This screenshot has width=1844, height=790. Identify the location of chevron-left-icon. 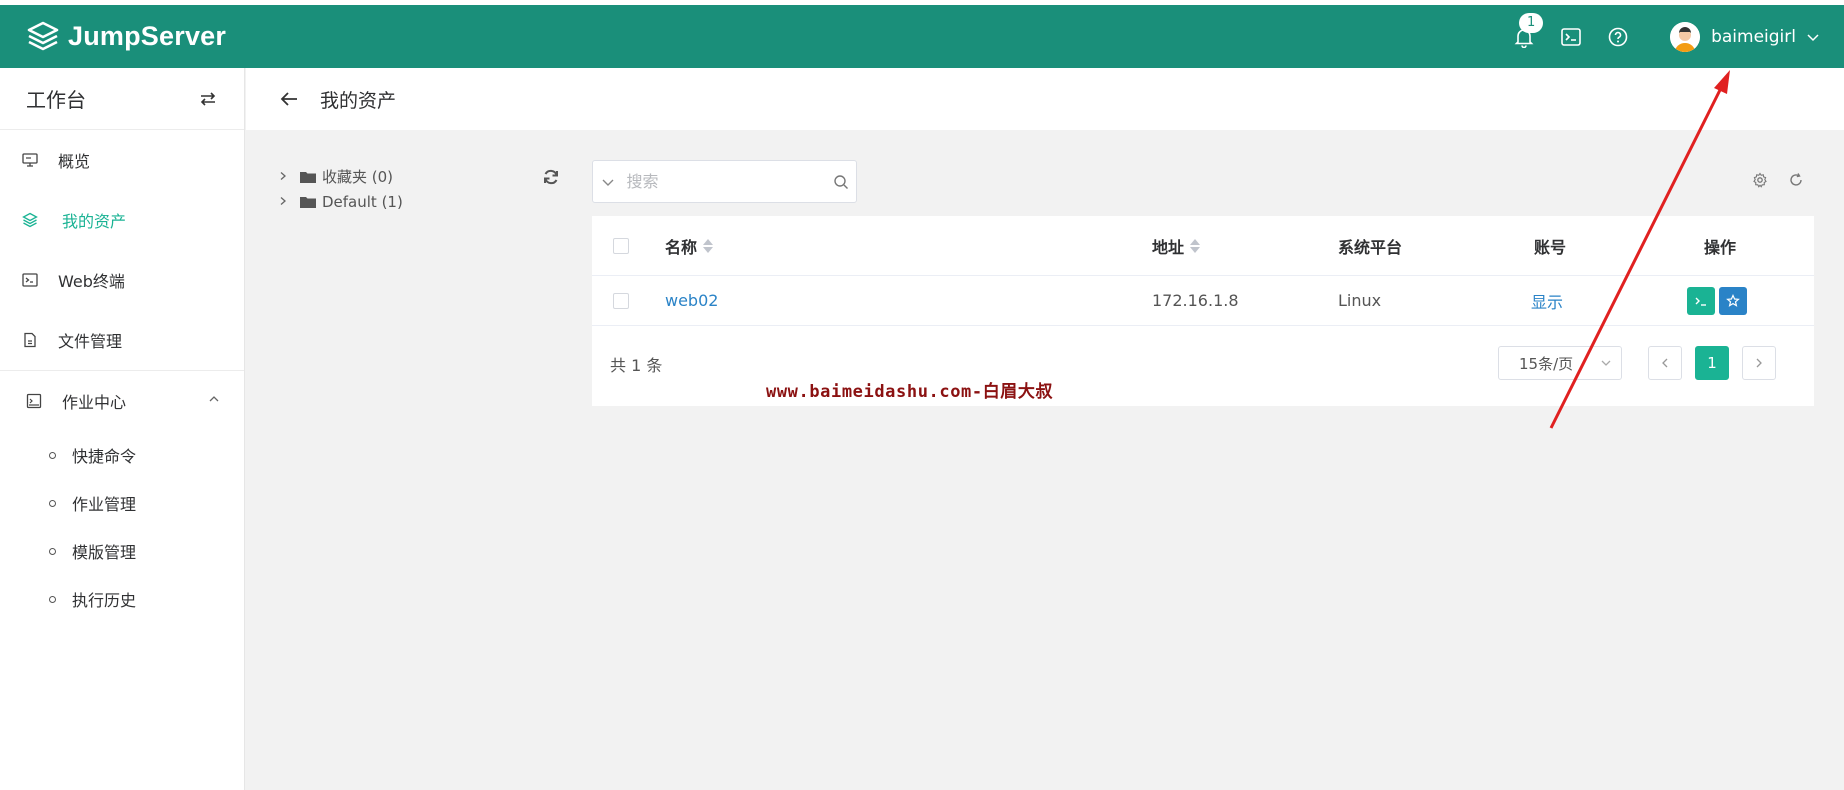
(1665, 363).